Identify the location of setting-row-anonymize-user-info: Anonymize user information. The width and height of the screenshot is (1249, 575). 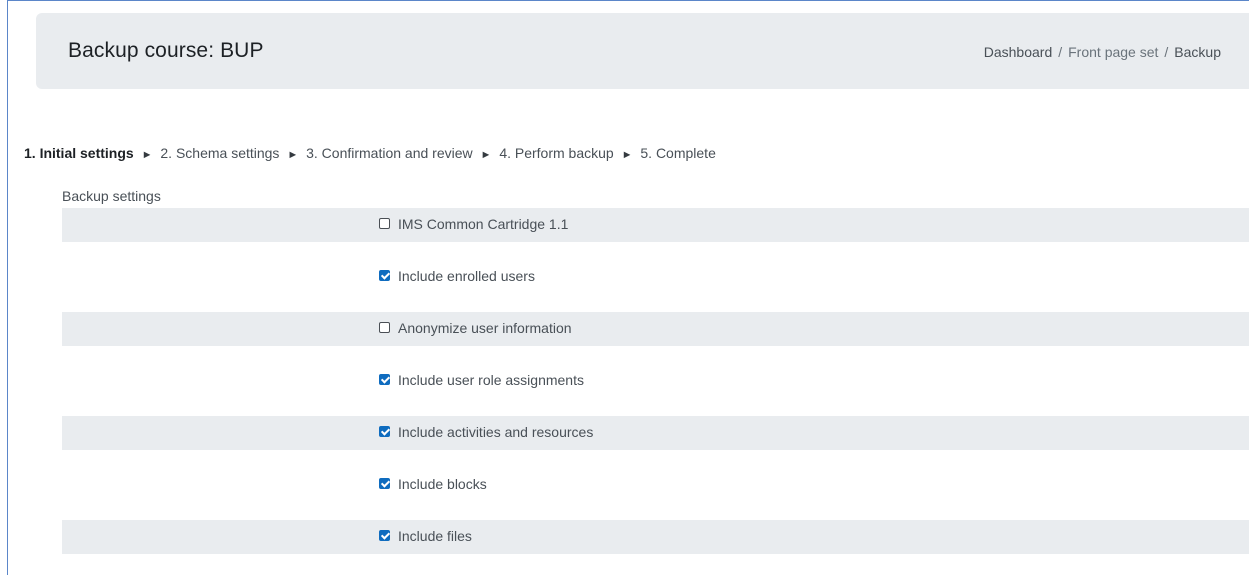
(655, 329).